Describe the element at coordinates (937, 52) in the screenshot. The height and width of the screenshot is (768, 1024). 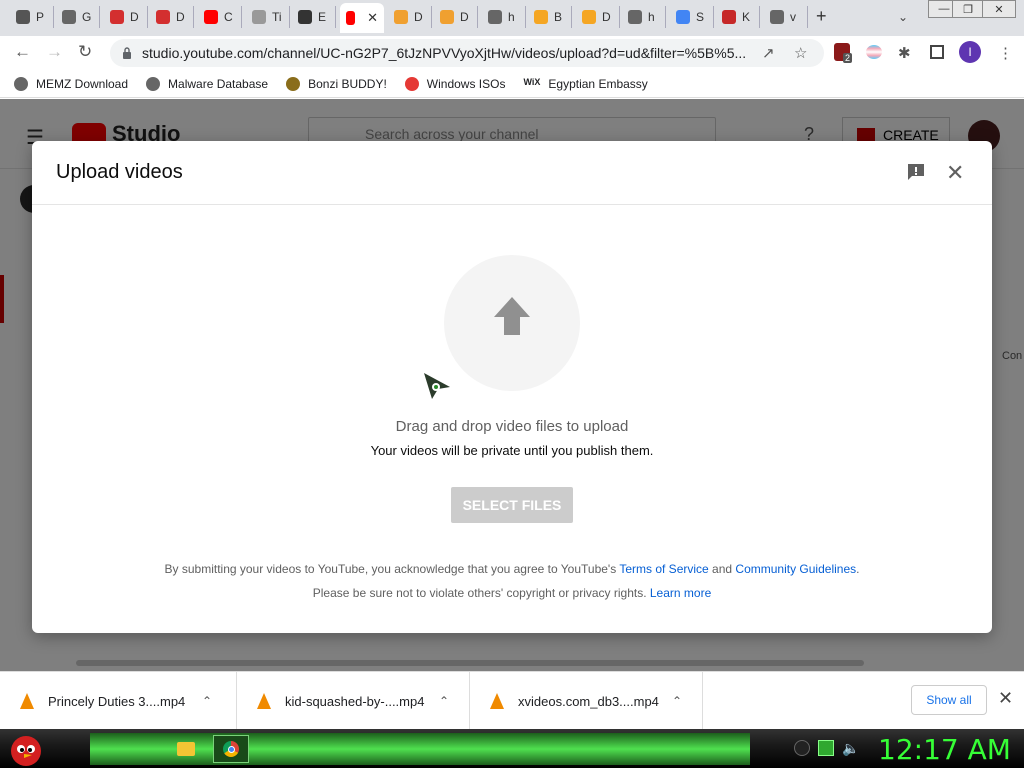
I see `side-panel-icon` at that location.